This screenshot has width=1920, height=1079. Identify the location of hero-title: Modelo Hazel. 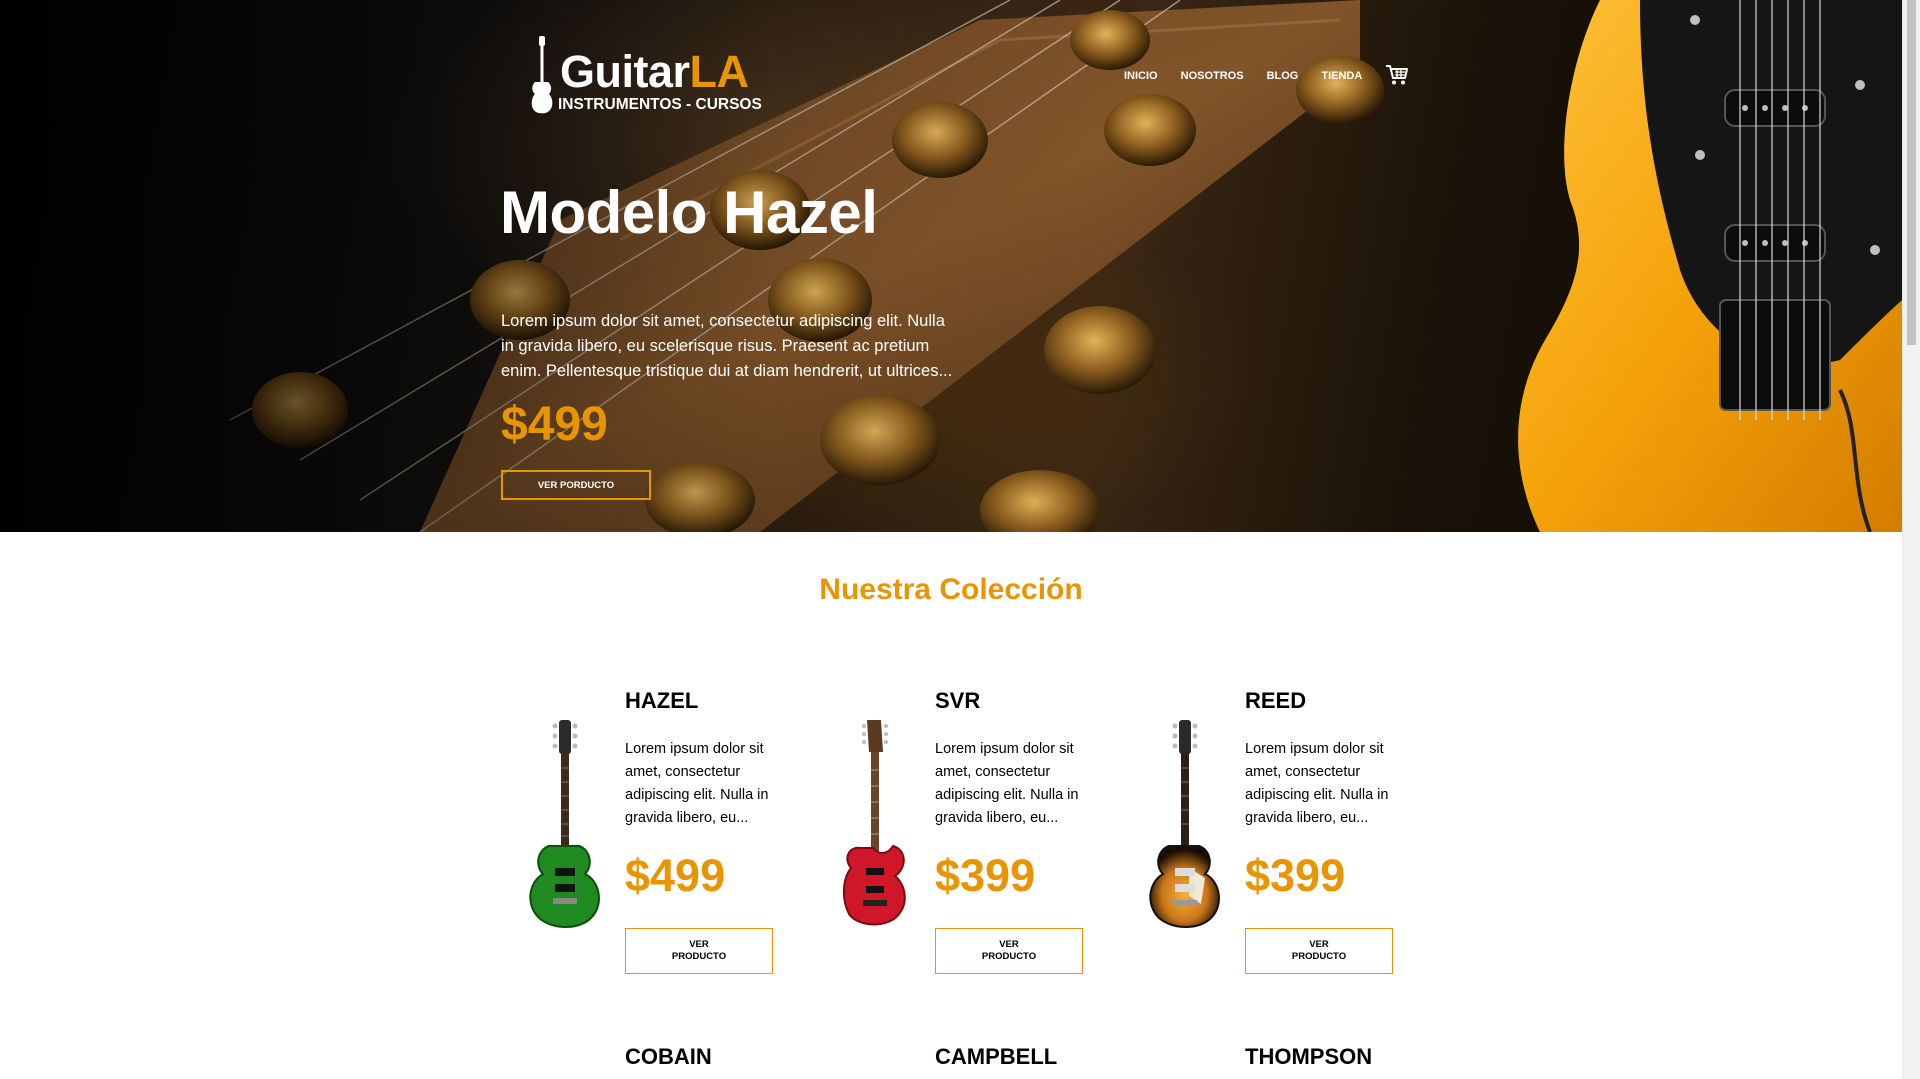
(689, 212).